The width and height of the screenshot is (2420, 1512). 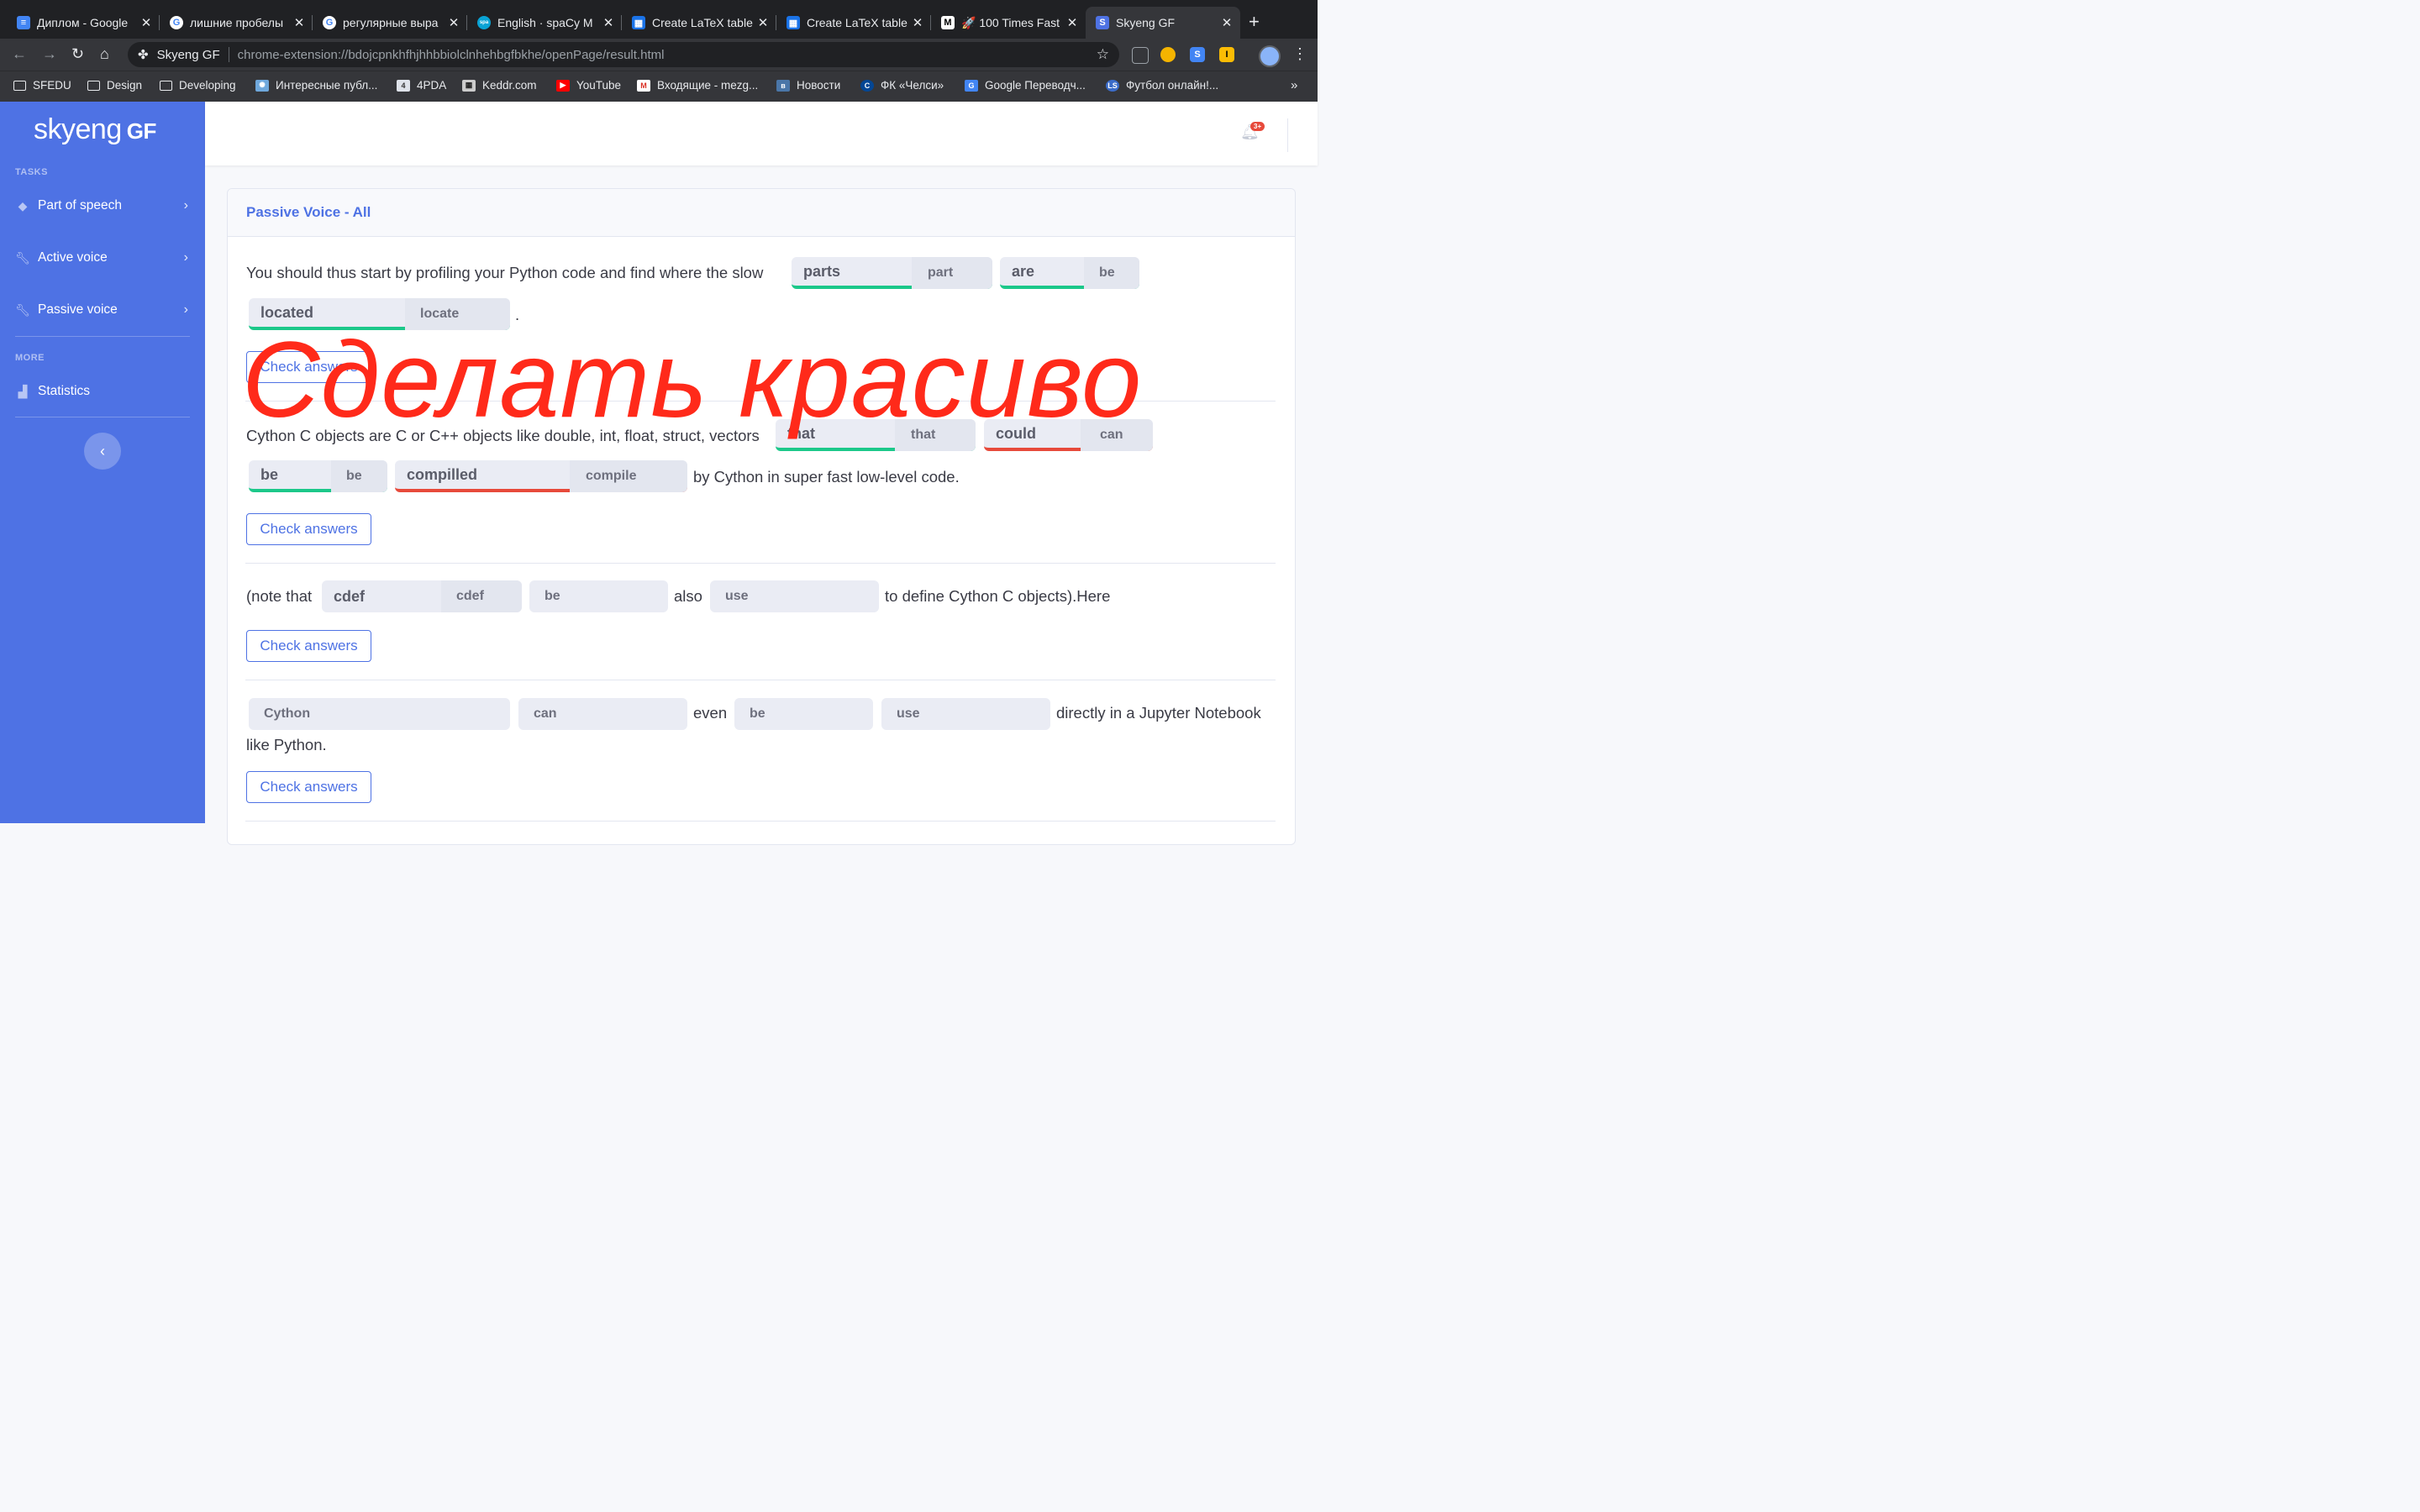 What do you see at coordinates (1294, 85) in the screenshot?
I see `bookmarks-more-button: »` at bounding box center [1294, 85].